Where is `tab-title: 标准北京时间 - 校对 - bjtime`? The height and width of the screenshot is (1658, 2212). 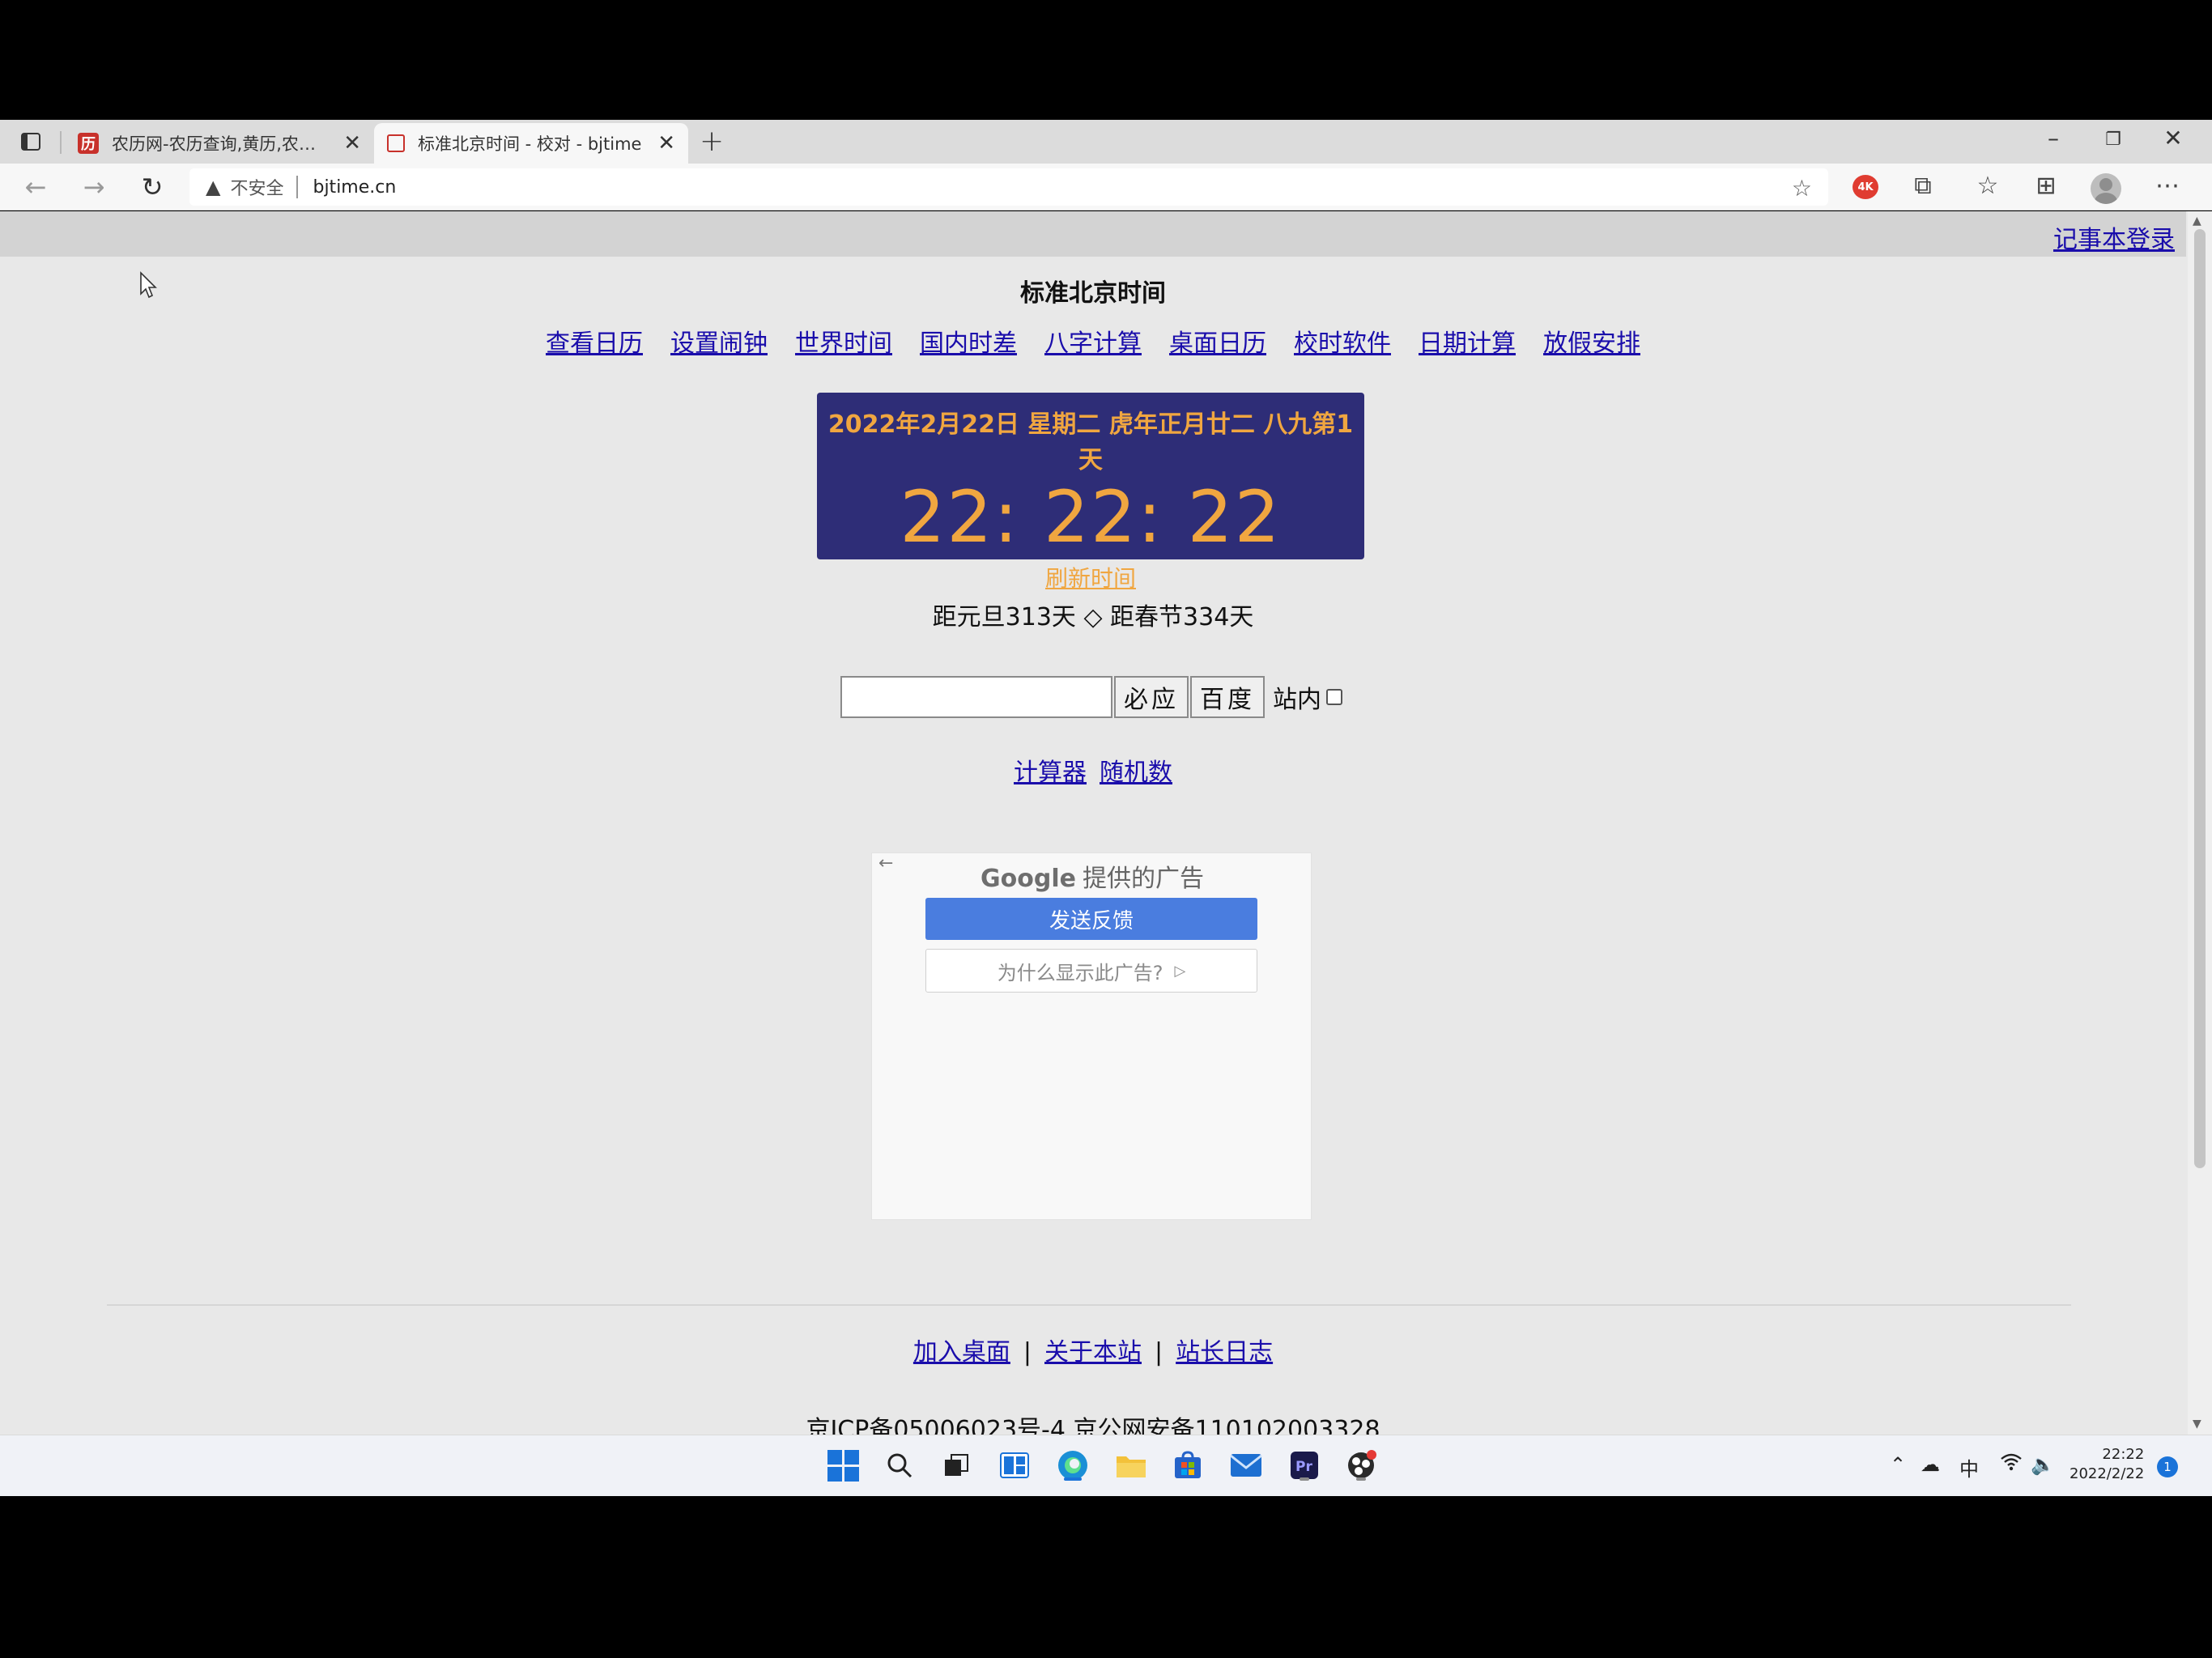 tab-title: 标准北京时间 - 校对 - bjtime is located at coordinates (530, 144).